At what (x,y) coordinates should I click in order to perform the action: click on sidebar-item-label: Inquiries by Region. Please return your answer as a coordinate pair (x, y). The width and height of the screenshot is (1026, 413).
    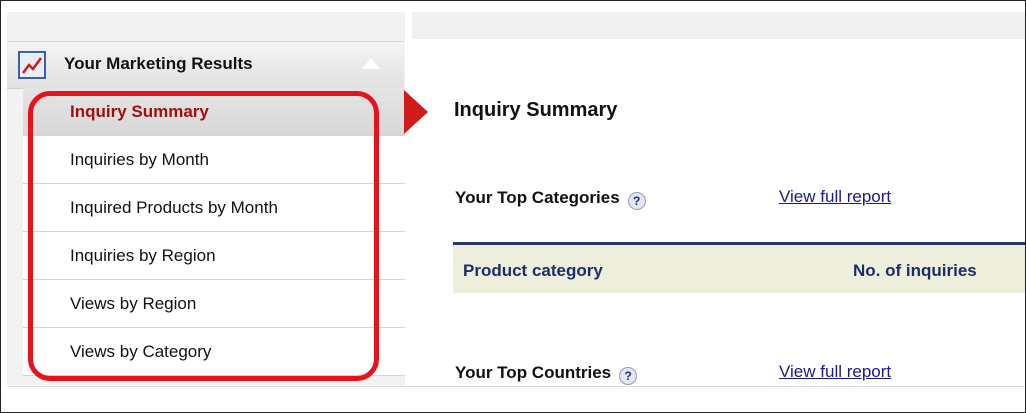
    Looking at the image, I should click on (143, 255).